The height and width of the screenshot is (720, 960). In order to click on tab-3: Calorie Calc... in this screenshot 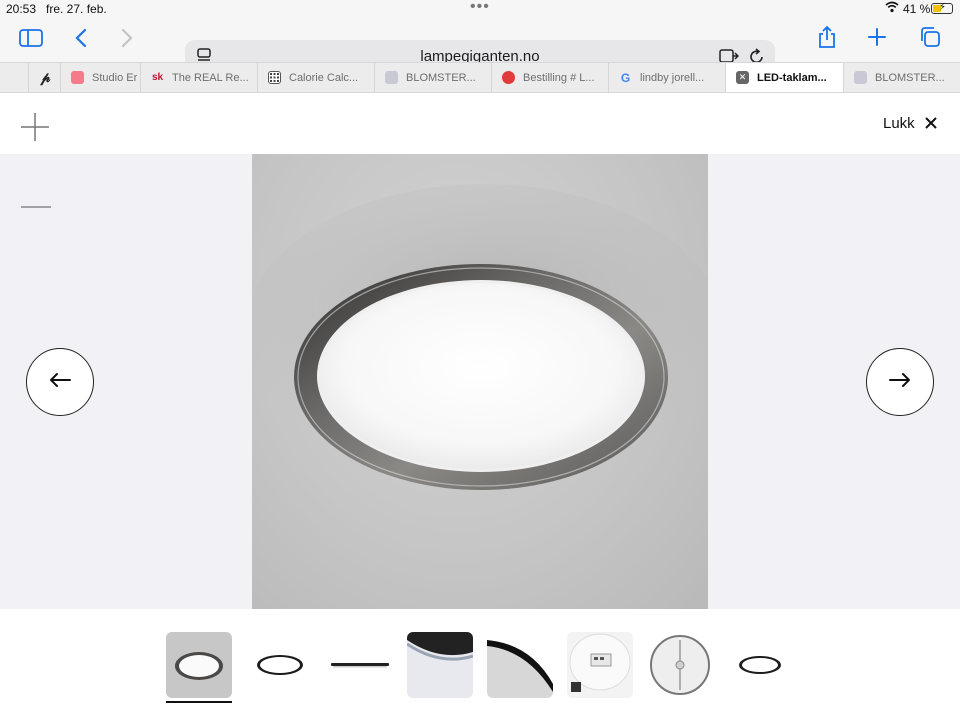, I will do `click(315, 77)`.